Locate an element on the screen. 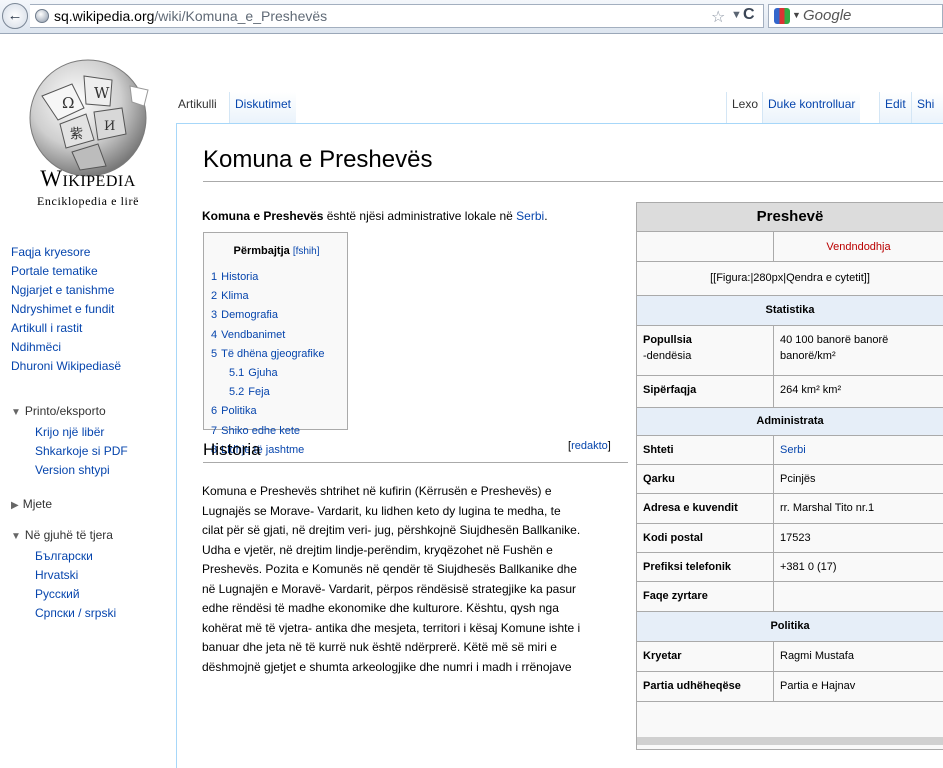 This screenshot has height=768, width=943. url-path: /wiki/Komuna_e_Preshevës is located at coordinates (241, 16).